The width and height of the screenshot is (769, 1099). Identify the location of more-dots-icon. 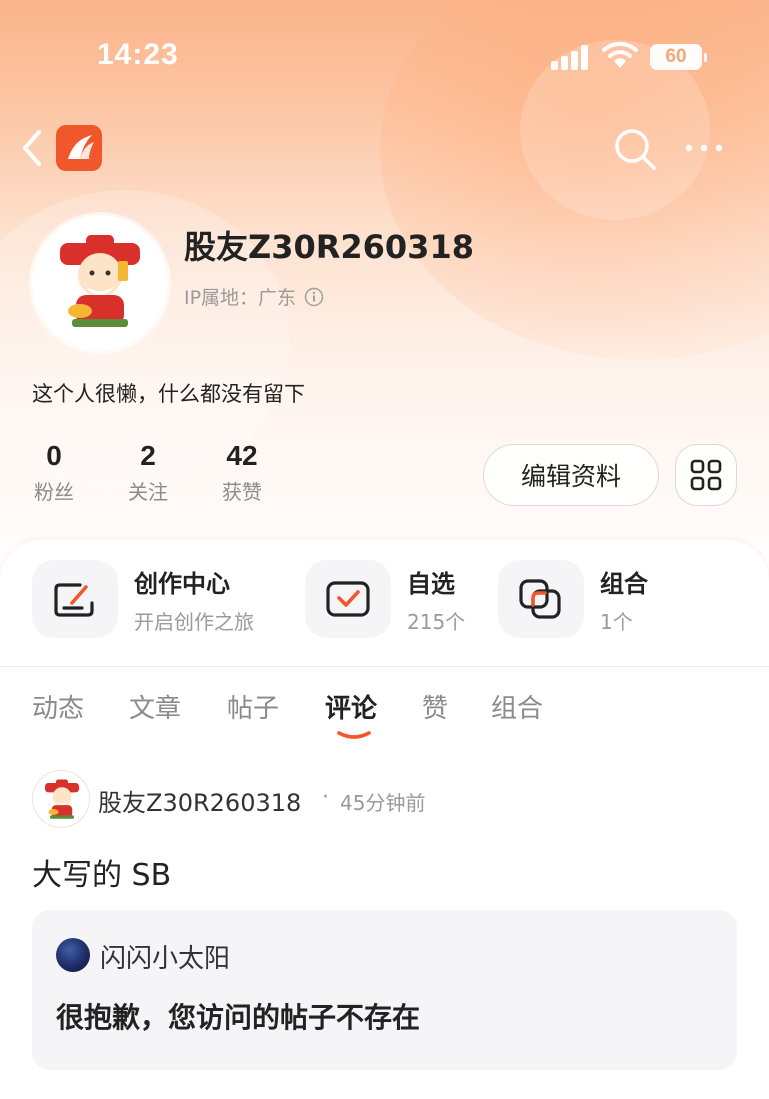
(704, 148).